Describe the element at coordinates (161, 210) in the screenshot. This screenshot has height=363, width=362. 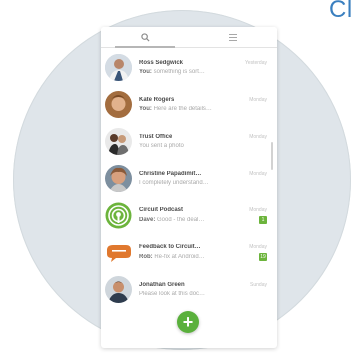
I see `conversation-name: Circuit Podcast` at that location.